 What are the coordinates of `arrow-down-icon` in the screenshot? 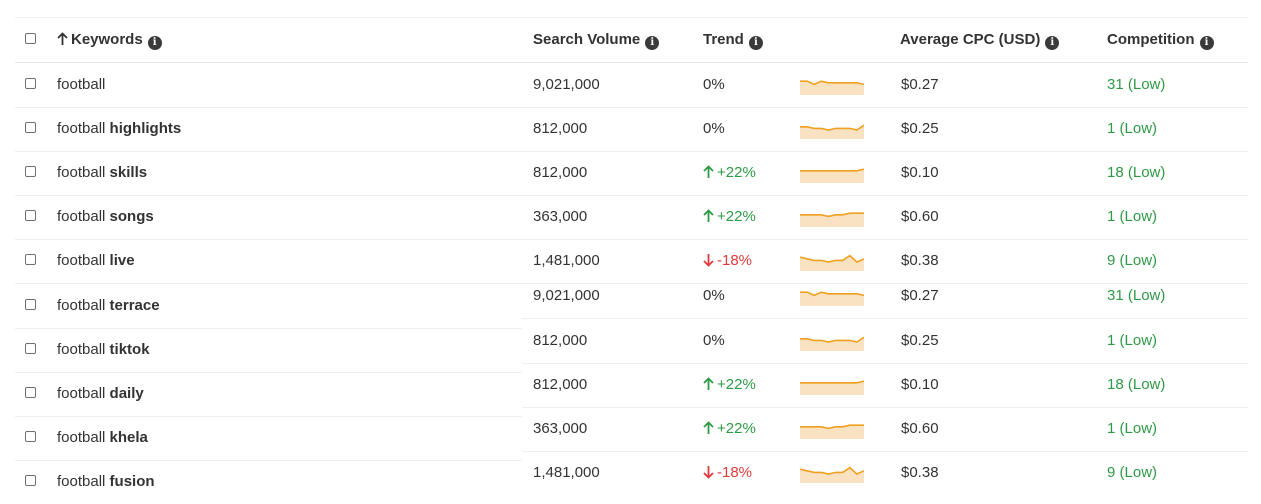 It's located at (708, 260).